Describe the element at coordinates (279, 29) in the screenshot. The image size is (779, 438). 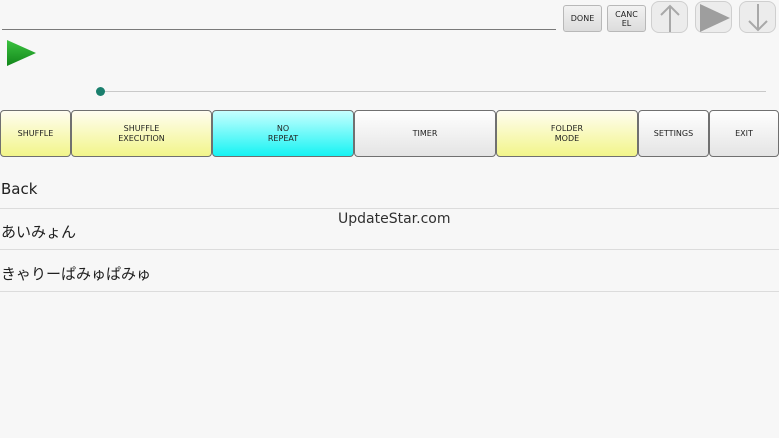
I see `path-input-underline` at that location.